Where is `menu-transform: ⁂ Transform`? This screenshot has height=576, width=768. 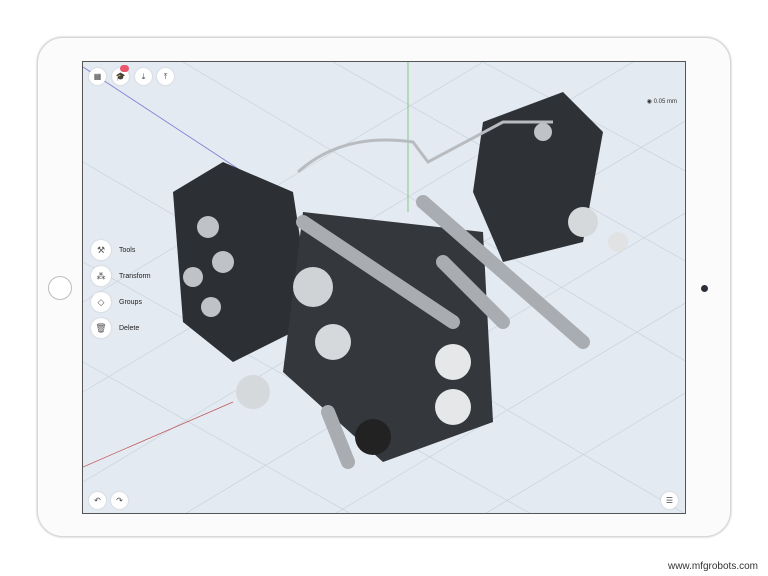
menu-transform: ⁂ Transform is located at coordinates (121, 276).